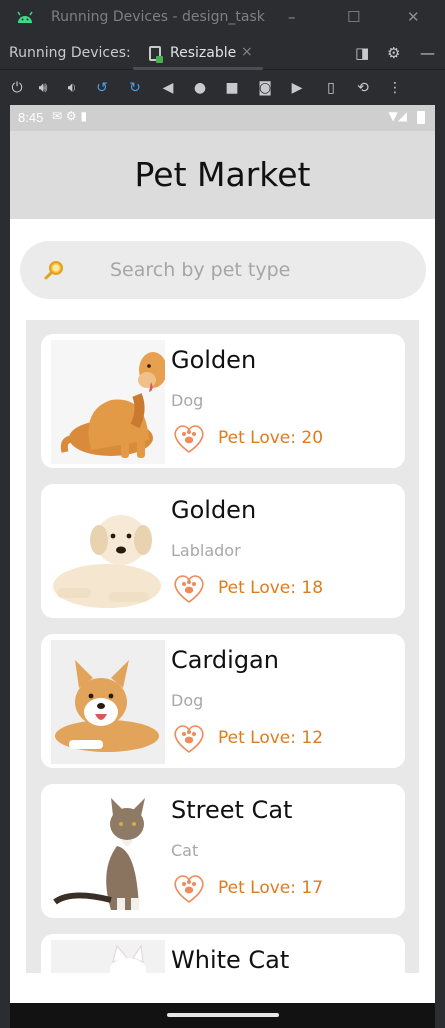 Image resolution: width=445 pixels, height=1028 pixels. What do you see at coordinates (223, 401) in the screenshot?
I see `pet-card: Golden Dog Pet Love: 20` at bounding box center [223, 401].